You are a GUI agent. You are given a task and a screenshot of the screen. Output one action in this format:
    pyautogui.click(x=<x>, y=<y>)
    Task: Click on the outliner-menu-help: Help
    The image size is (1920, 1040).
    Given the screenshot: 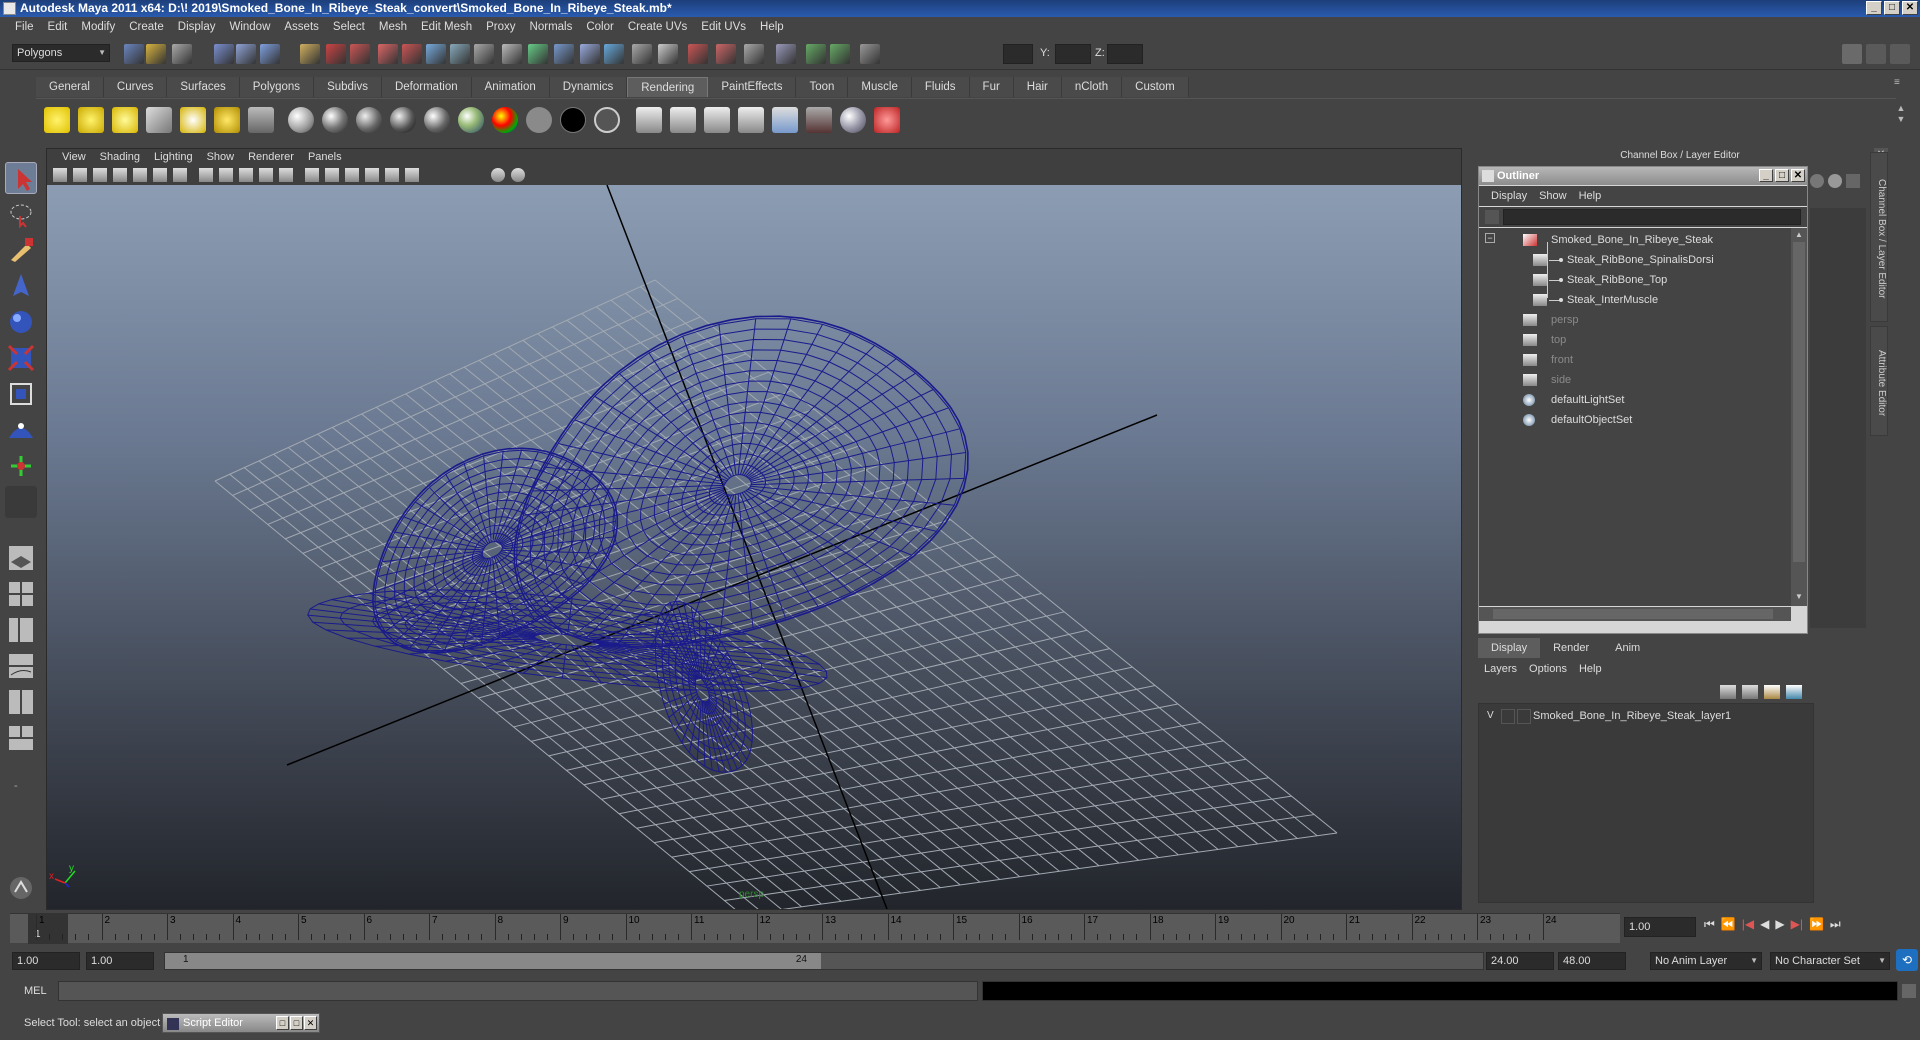 What is the action you would take?
    pyautogui.click(x=1590, y=196)
    